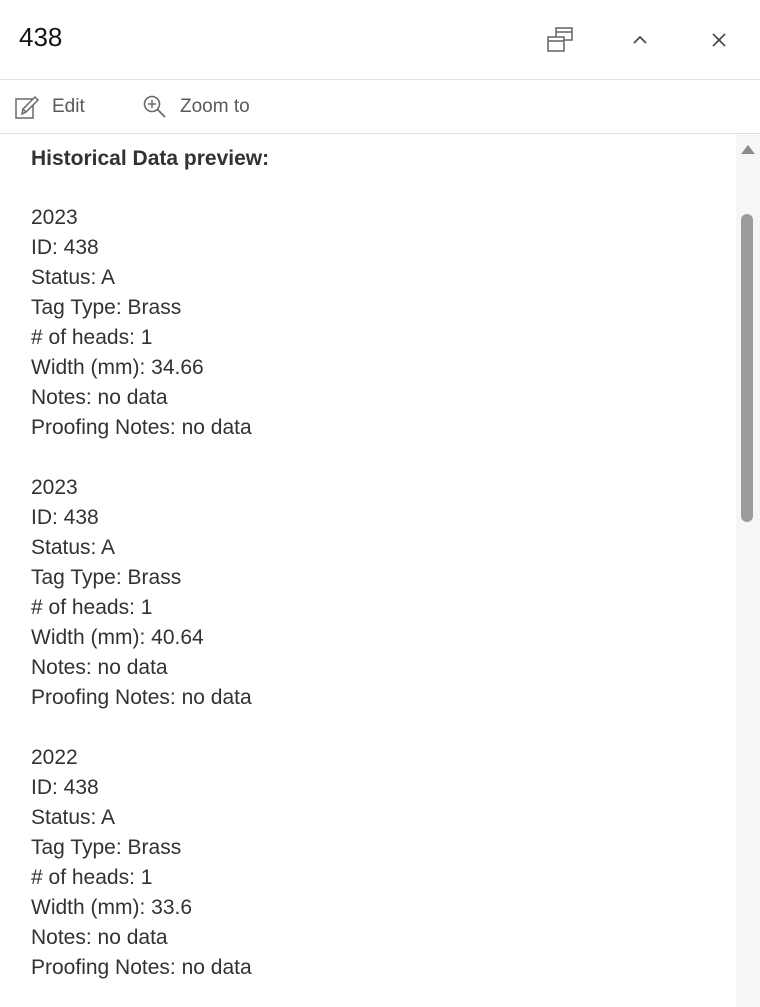 This screenshot has height=1007, width=760. Describe the element at coordinates (380, 40) in the screenshot. I see `popup-header: 438` at that location.